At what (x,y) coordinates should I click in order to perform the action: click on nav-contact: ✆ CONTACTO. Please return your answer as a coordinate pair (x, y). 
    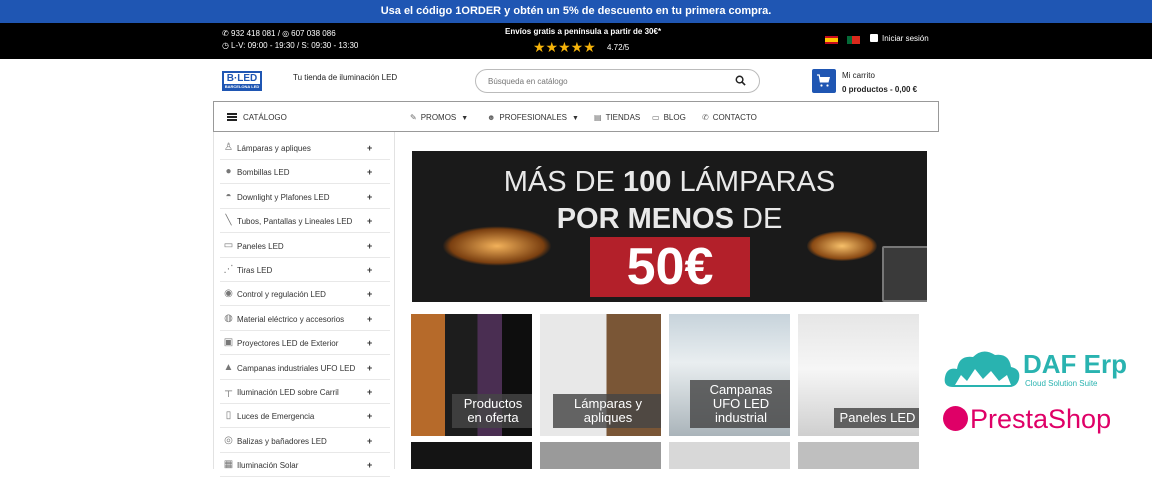
    Looking at the image, I should click on (729, 117).